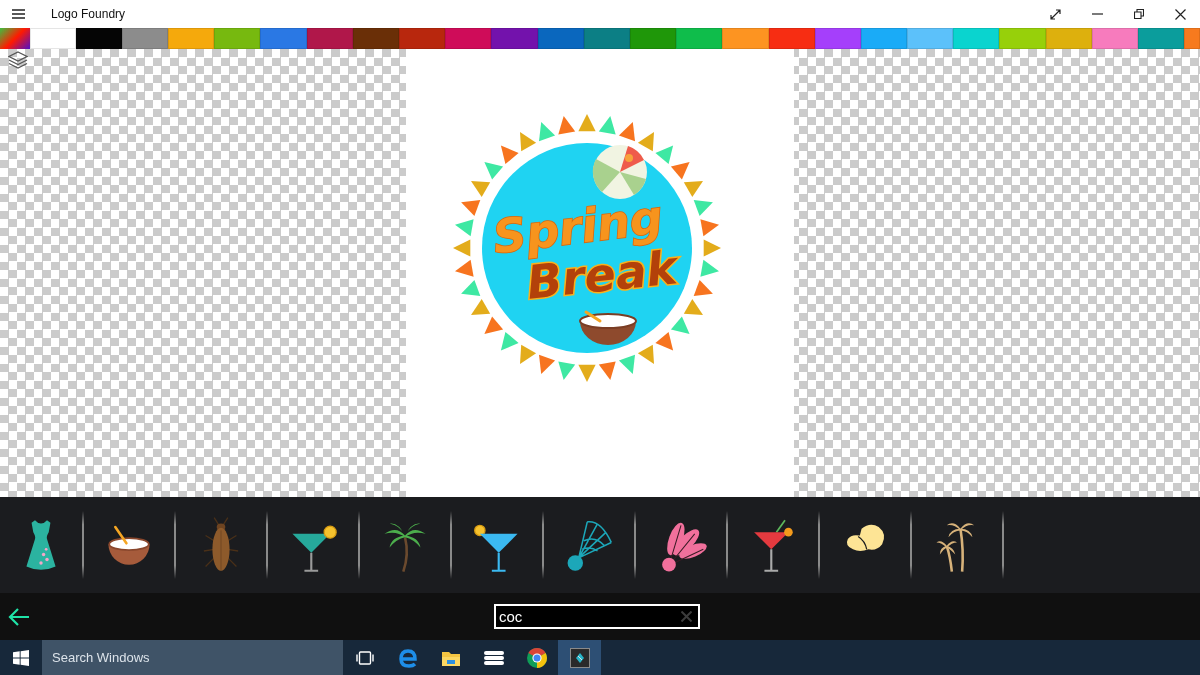 Image resolution: width=1200 pixels, height=675 pixels. Describe the element at coordinates (597, 616) in the screenshot. I see `search-field: coc` at that location.